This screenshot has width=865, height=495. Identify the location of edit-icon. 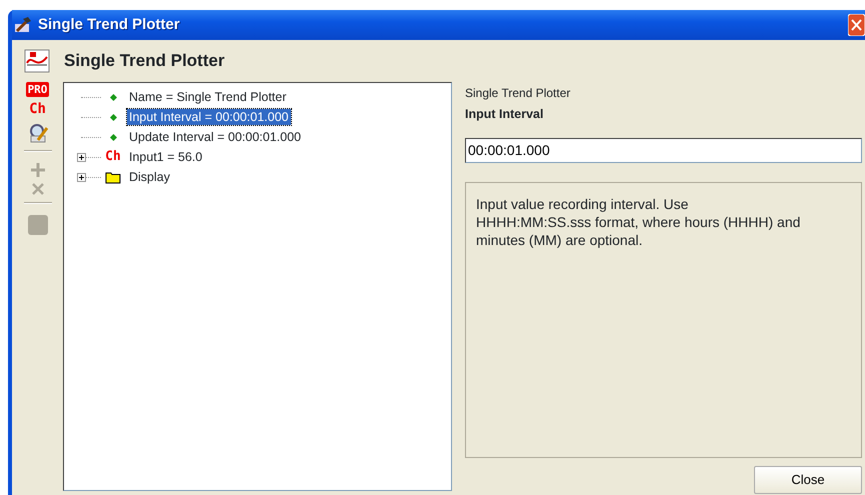
(38, 133).